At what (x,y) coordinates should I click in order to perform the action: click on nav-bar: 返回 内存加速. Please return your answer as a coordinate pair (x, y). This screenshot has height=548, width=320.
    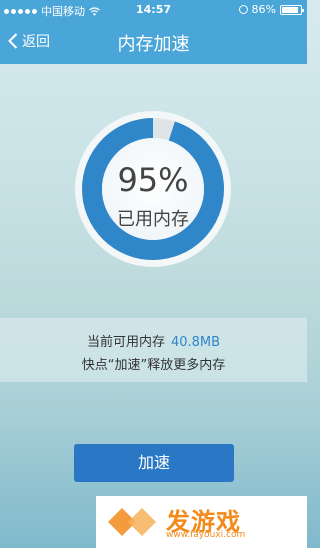
    Looking at the image, I should click on (153, 42).